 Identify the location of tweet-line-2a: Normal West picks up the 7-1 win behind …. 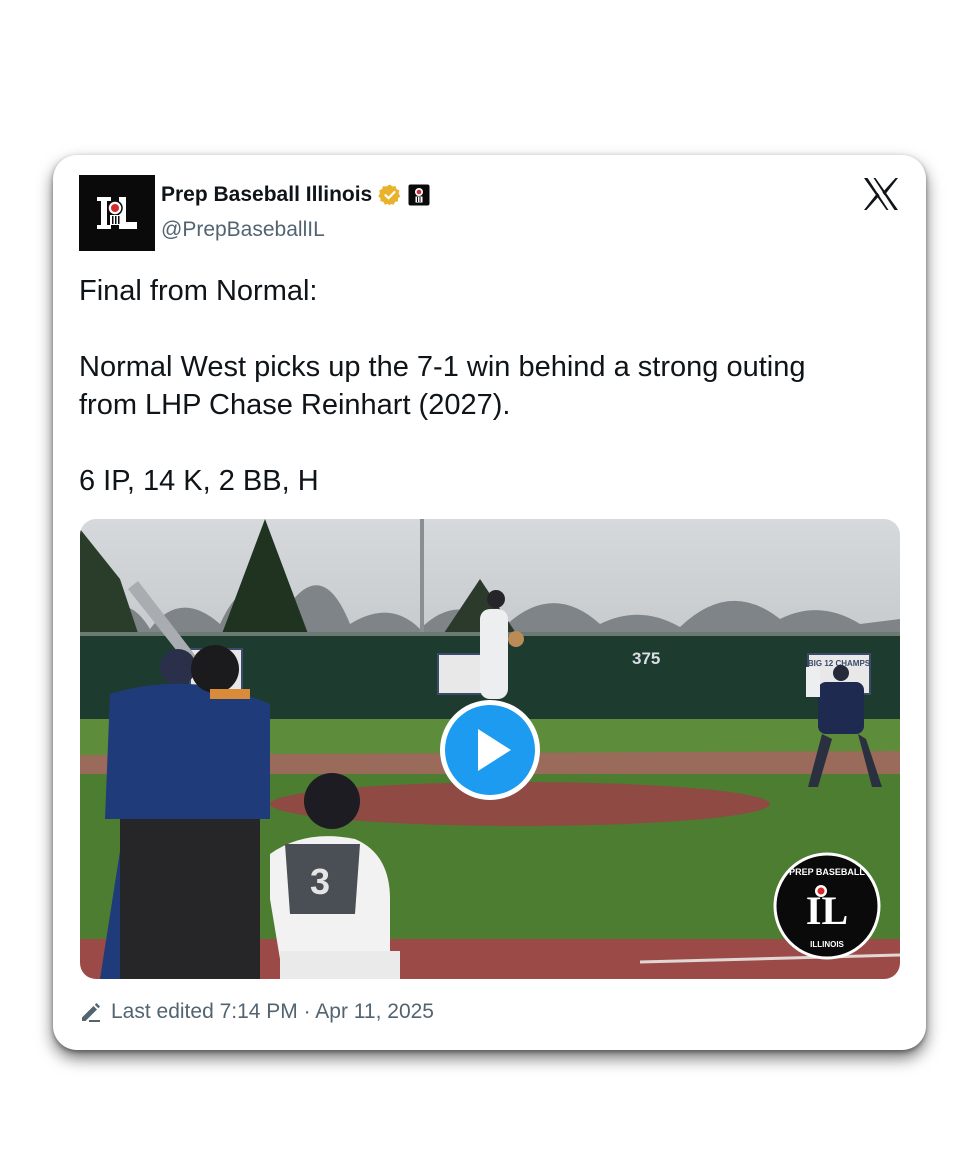
(442, 367).